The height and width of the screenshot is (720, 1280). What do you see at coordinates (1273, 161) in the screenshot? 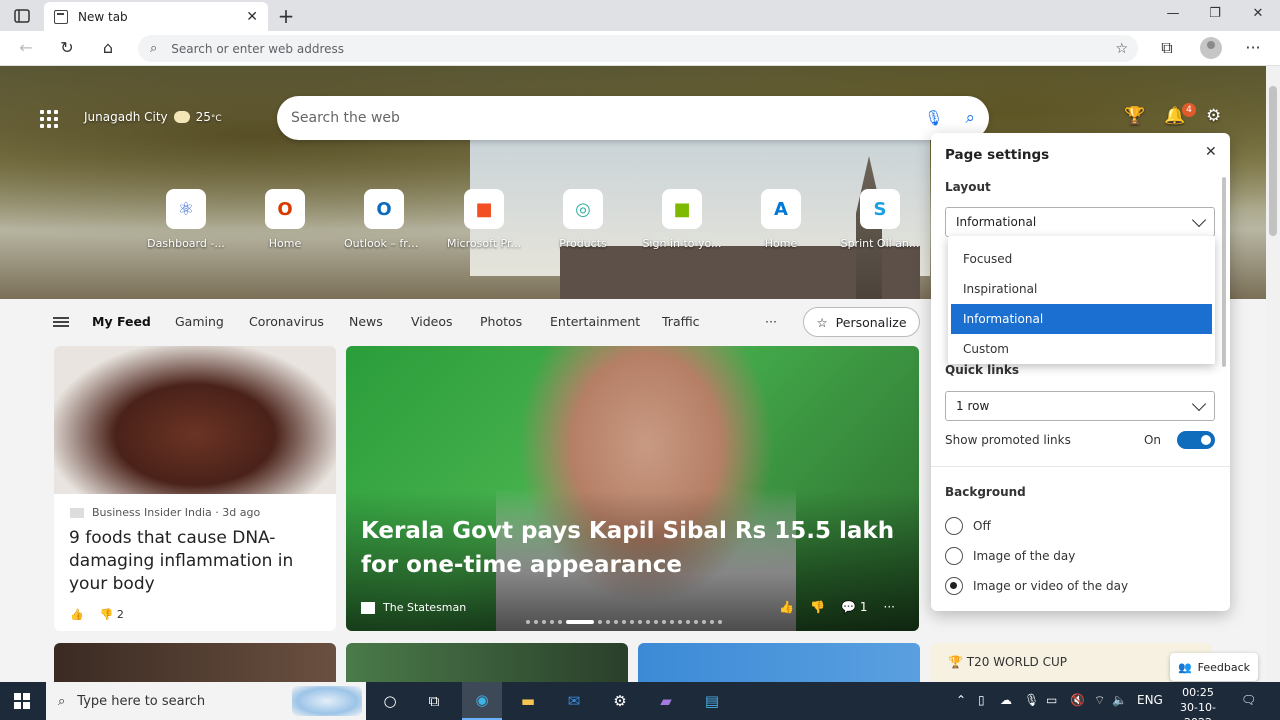
I see `scrollbar-thumb` at bounding box center [1273, 161].